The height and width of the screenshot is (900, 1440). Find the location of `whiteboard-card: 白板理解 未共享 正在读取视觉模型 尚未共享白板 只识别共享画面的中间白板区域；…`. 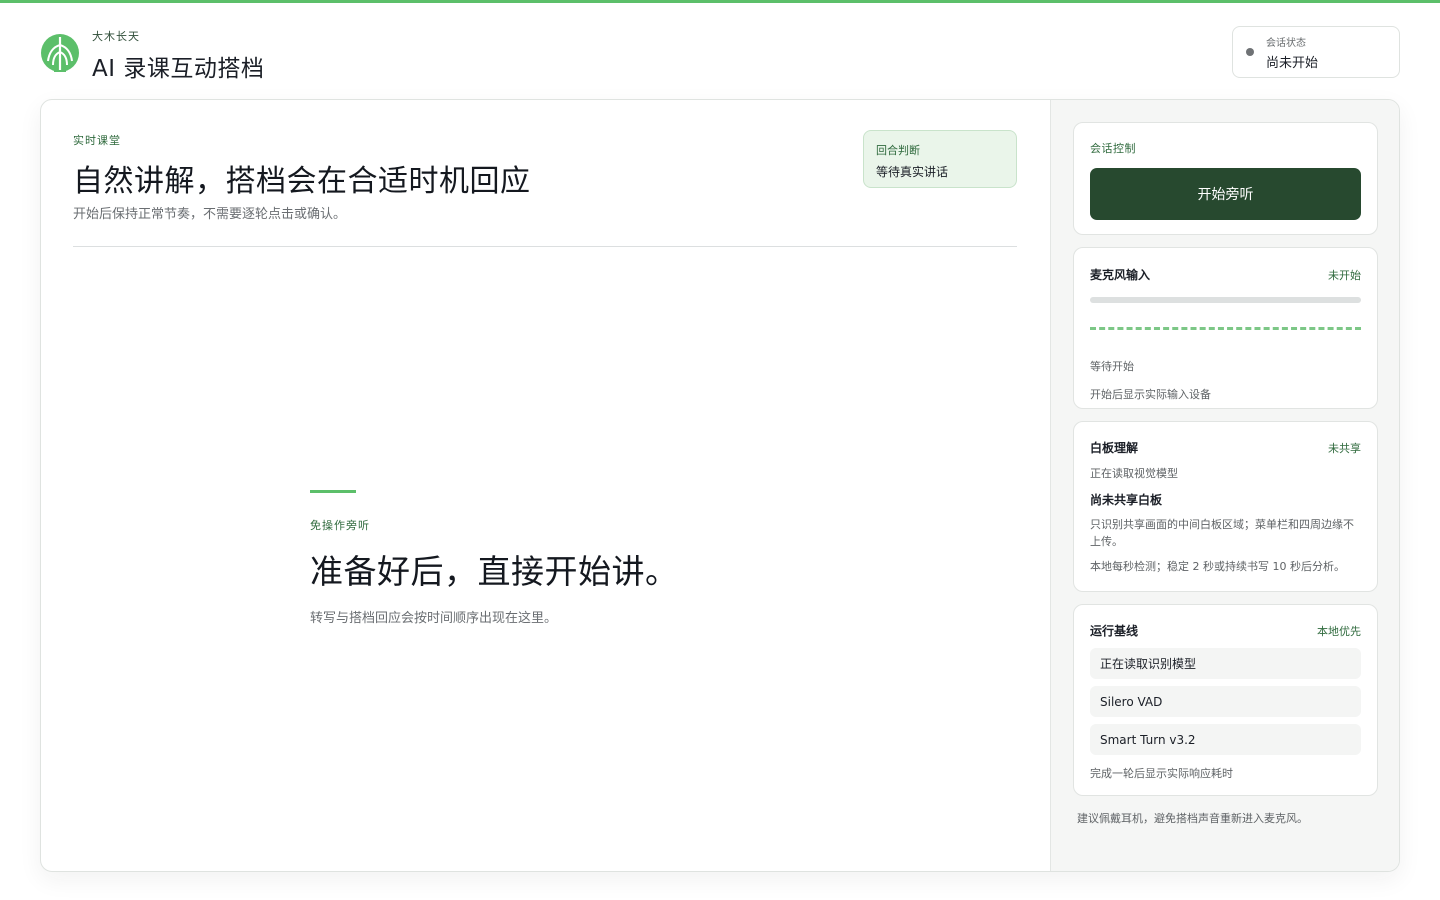

whiteboard-card: 白板理解 未共享 正在读取视觉模型 尚未共享白板 只识别共享画面的中间白板区域；… is located at coordinates (1225, 506).